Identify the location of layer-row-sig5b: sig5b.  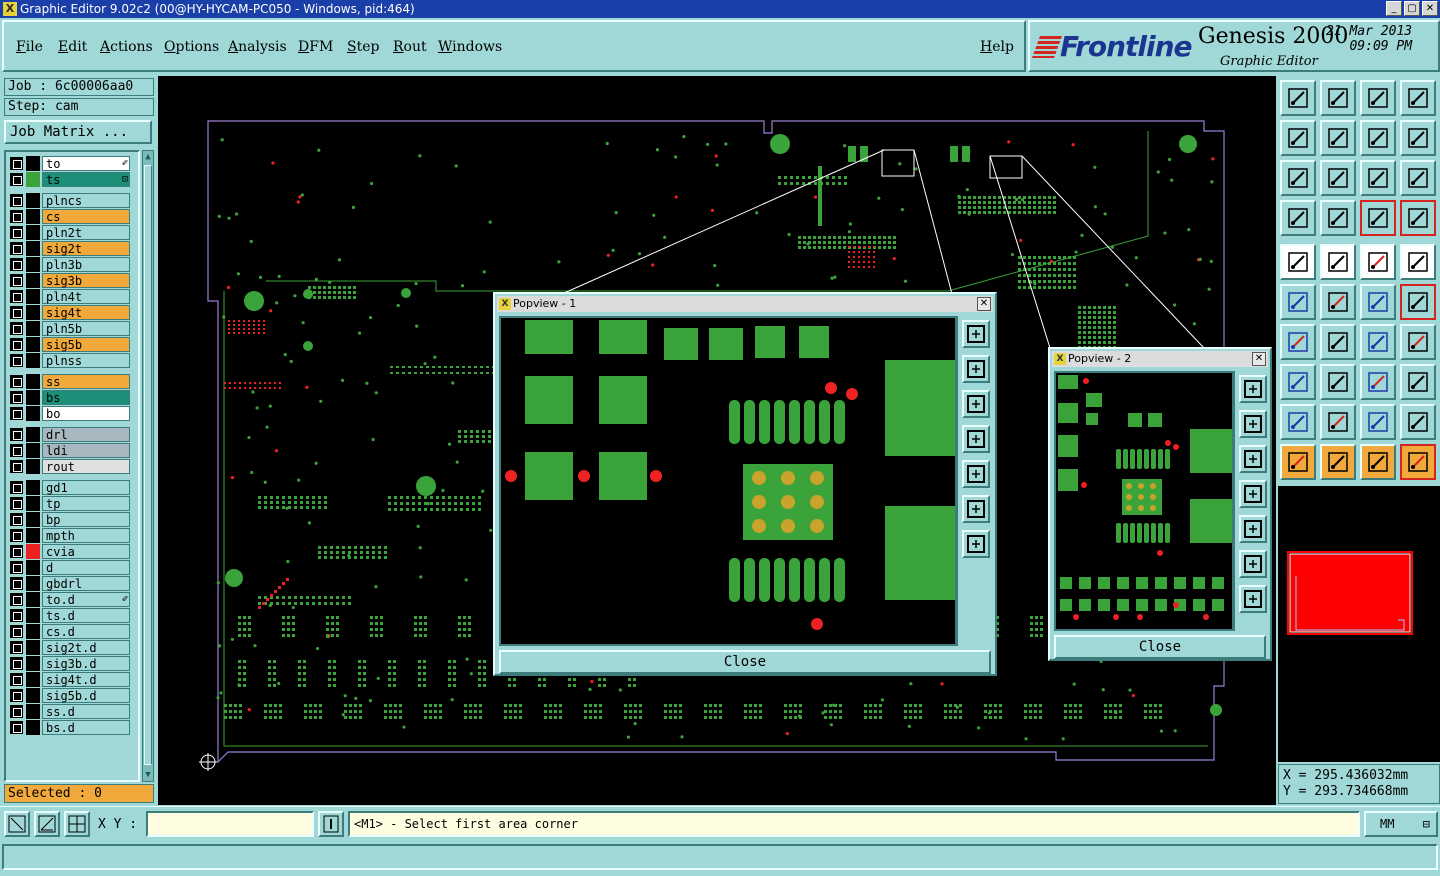
(73, 344).